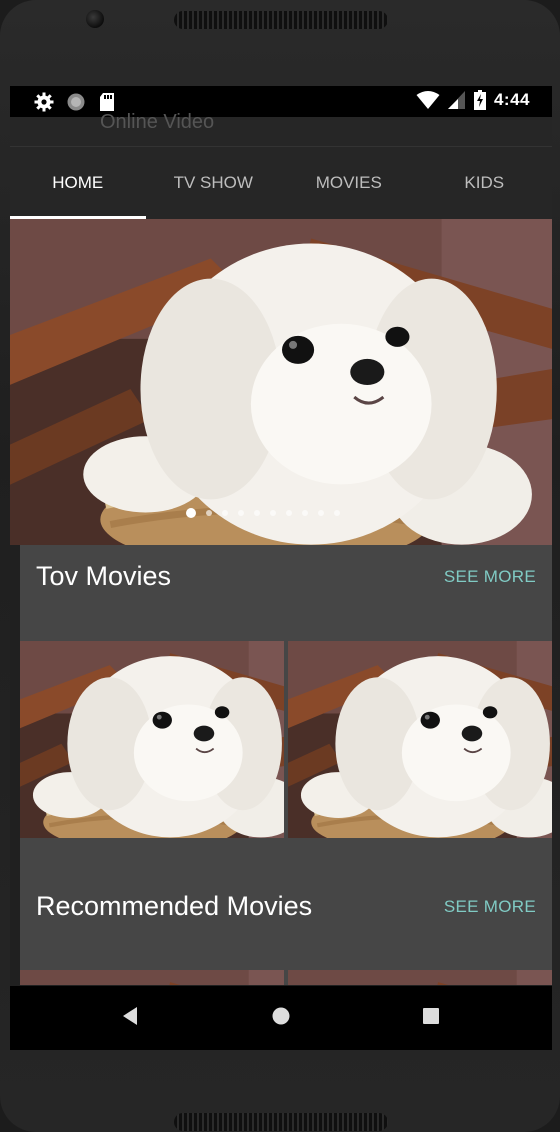  I want to click on navigation-bar, so click(281, 1018).